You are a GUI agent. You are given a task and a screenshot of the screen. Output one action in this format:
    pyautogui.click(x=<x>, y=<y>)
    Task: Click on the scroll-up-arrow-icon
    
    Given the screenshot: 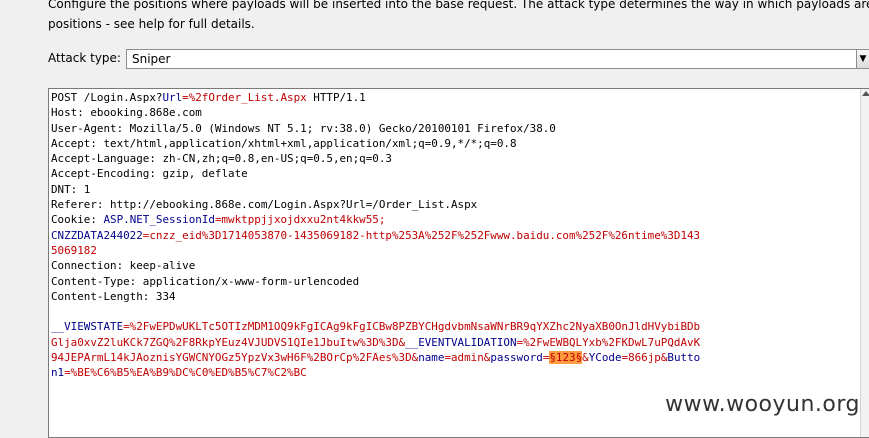 What is the action you would take?
    pyautogui.click(x=865, y=93)
    